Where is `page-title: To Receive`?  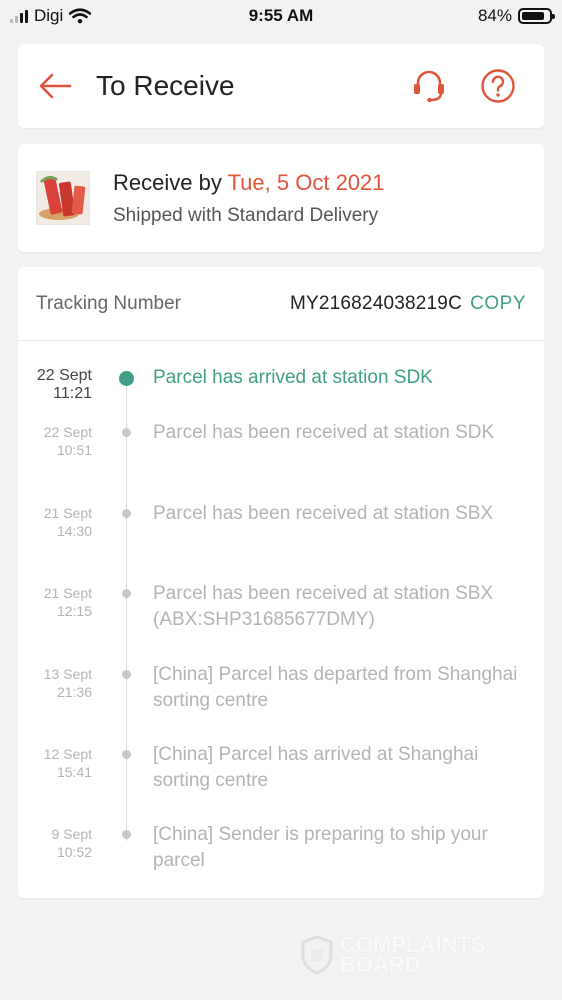
page-title: To Receive is located at coordinates (165, 85).